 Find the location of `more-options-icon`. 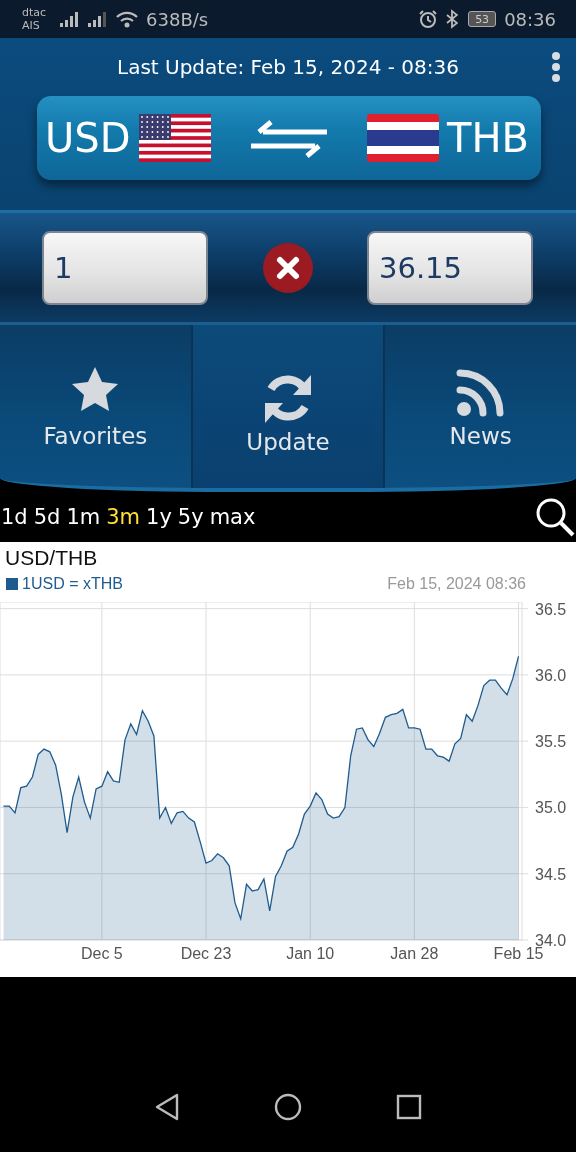

more-options-icon is located at coordinates (556, 67).